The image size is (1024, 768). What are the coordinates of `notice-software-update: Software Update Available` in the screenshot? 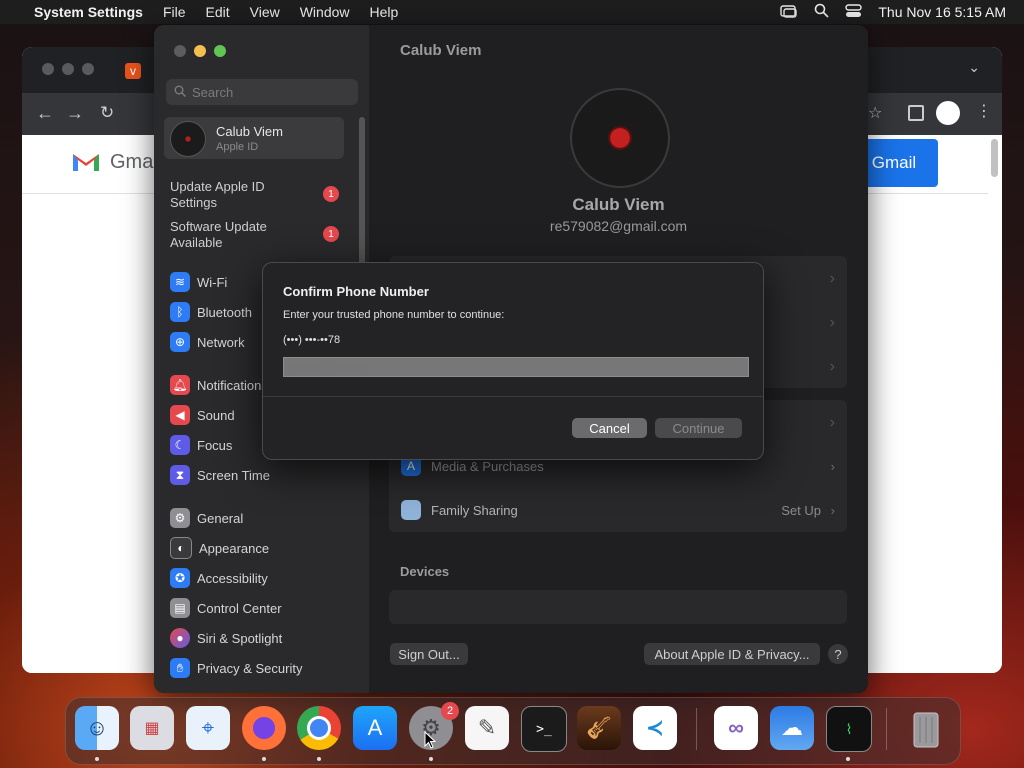 It's located at (225, 235).